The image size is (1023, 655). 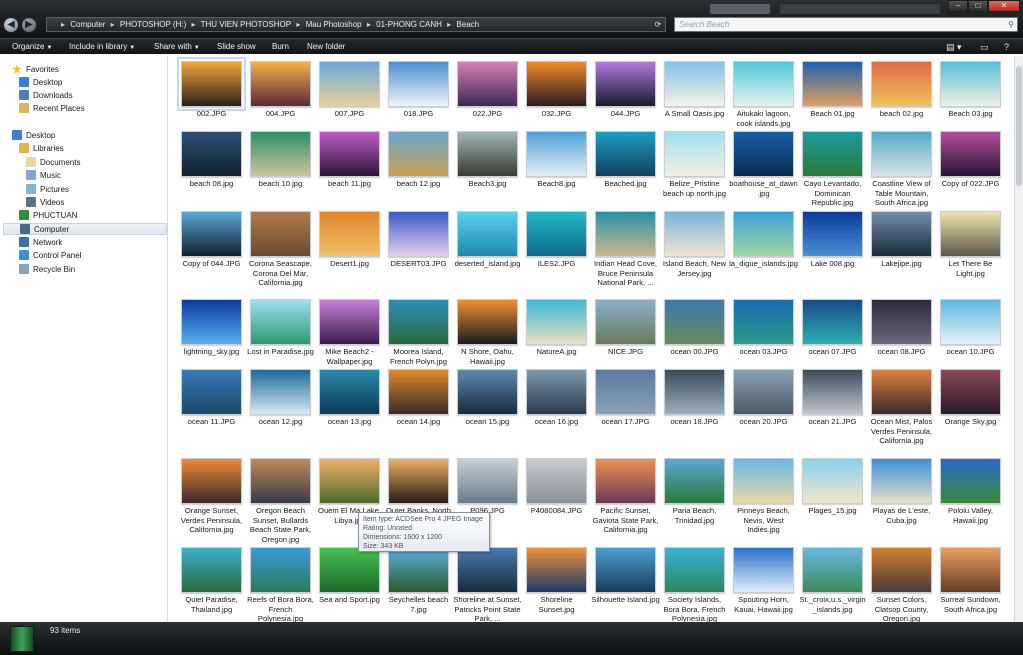 What do you see at coordinates (409, 24) in the screenshot?
I see `crumb-phong-canh: 01-PHONG CANH` at bounding box center [409, 24].